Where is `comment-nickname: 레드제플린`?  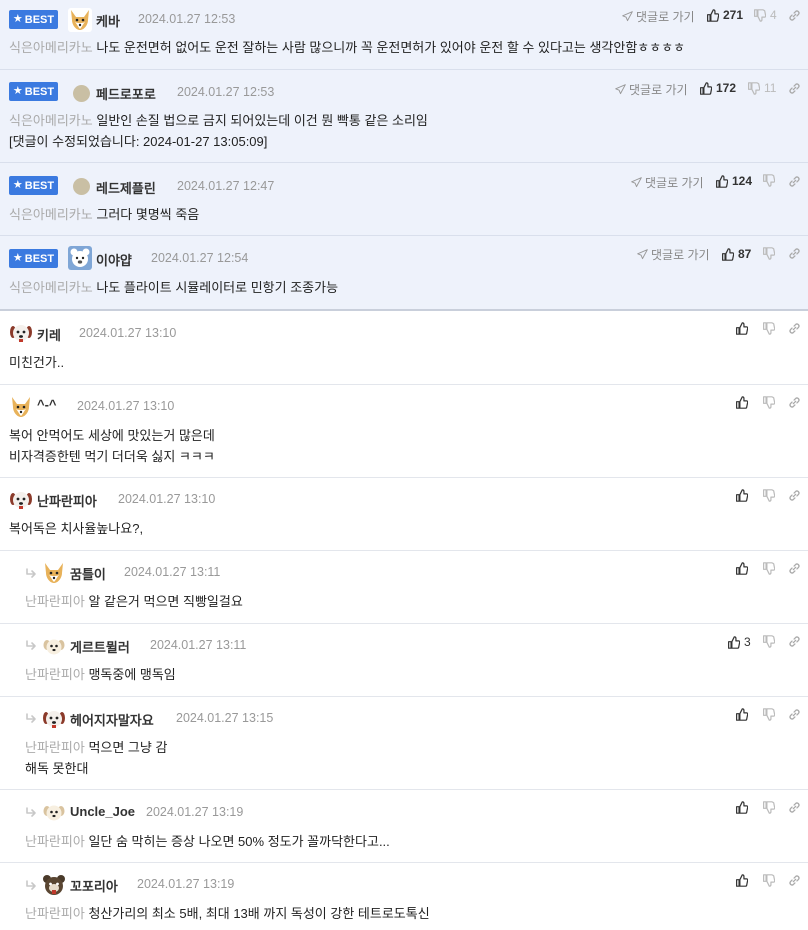 comment-nickname: 레드제플린 is located at coordinates (126, 187).